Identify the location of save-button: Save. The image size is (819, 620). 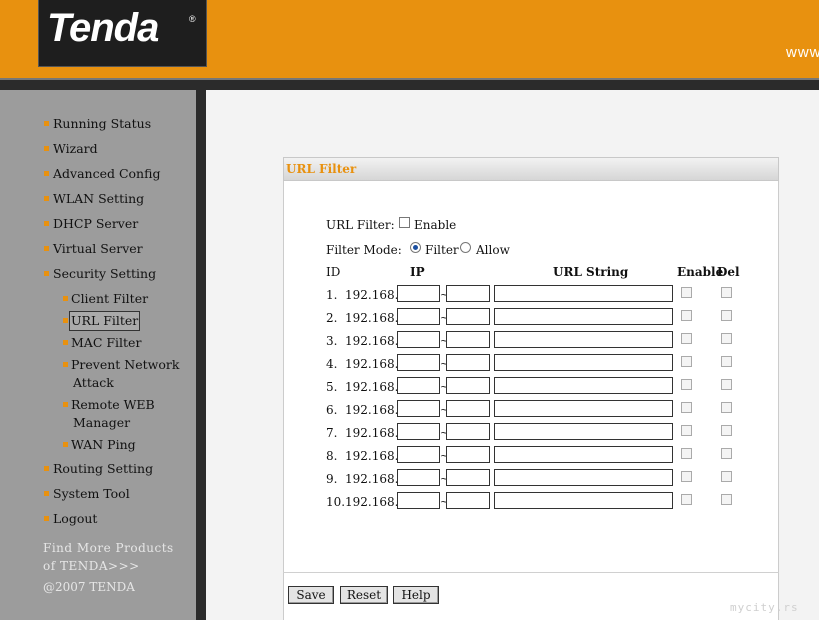
(311, 595).